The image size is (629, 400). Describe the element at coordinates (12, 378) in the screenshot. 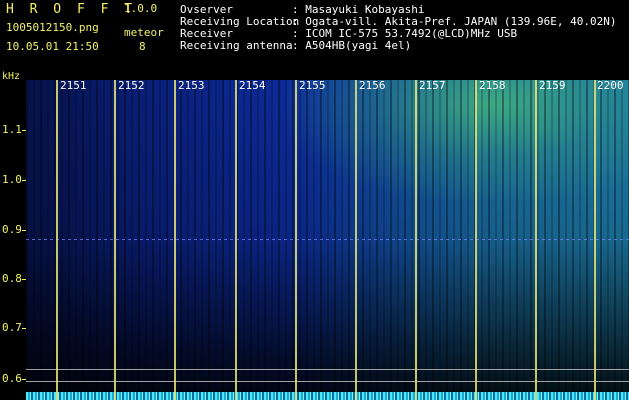

I see `y-tick-label: 0.6` at that location.